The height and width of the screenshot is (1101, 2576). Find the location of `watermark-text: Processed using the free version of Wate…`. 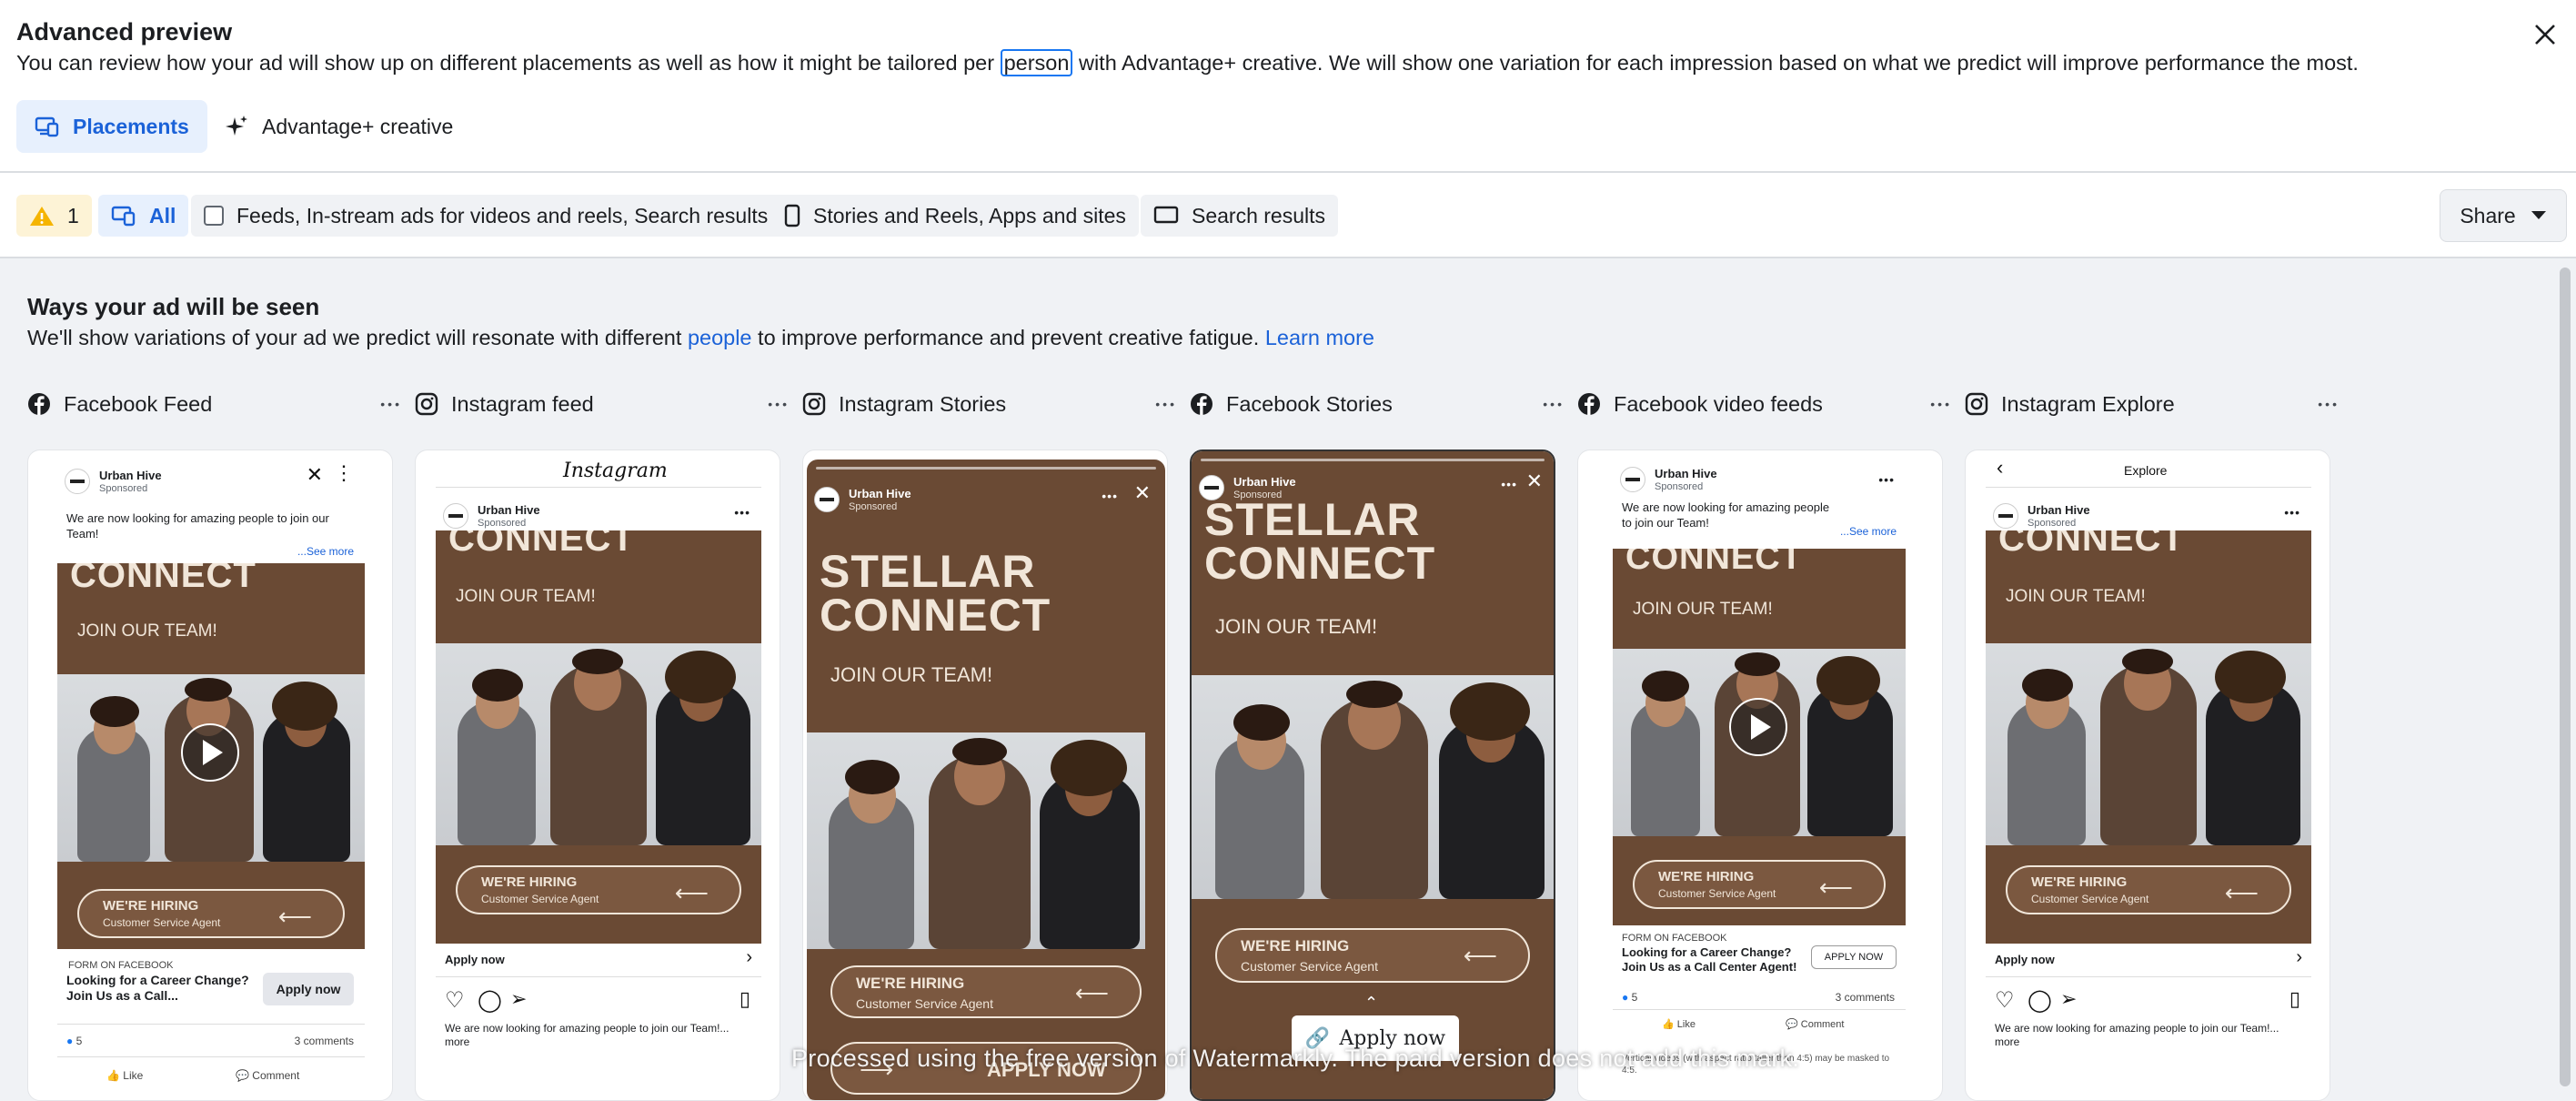

watermark-text: Processed using the free version of Wate… is located at coordinates (1295, 1058).